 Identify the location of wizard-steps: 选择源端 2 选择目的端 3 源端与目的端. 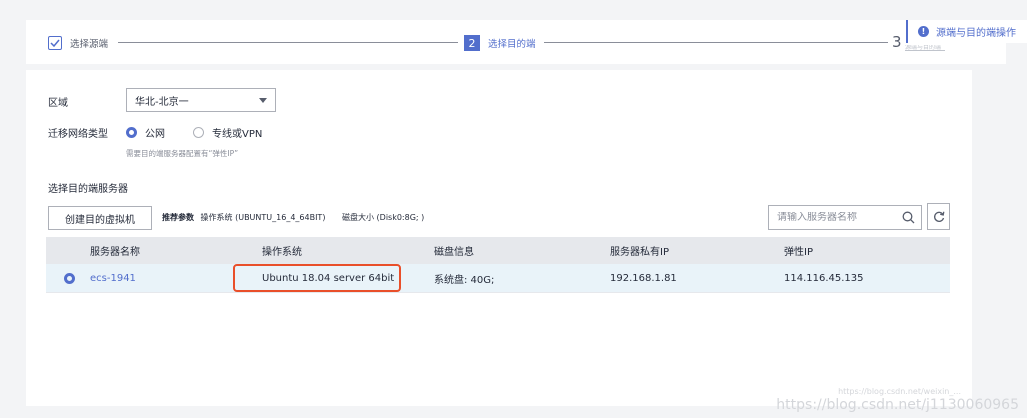
(516, 42).